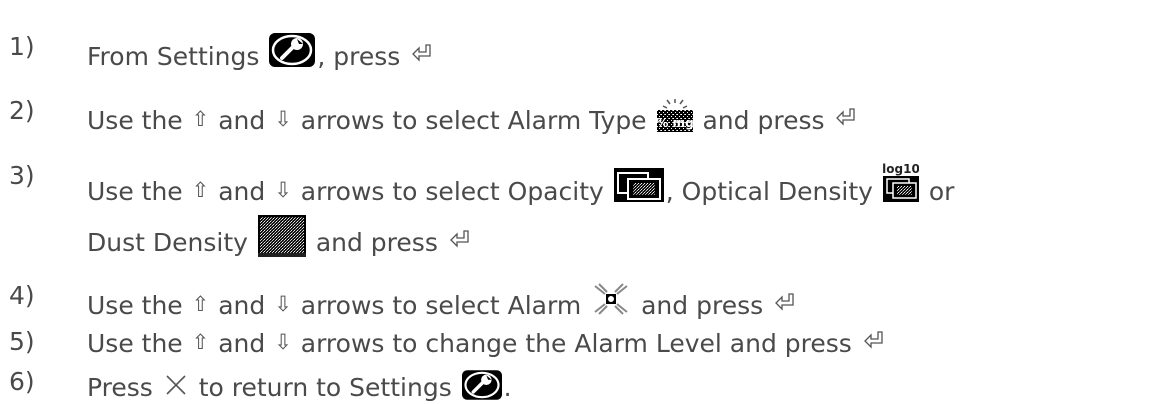 The image size is (1167, 404). Describe the element at coordinates (22, 175) in the screenshot. I see `step-number: 3)` at that location.